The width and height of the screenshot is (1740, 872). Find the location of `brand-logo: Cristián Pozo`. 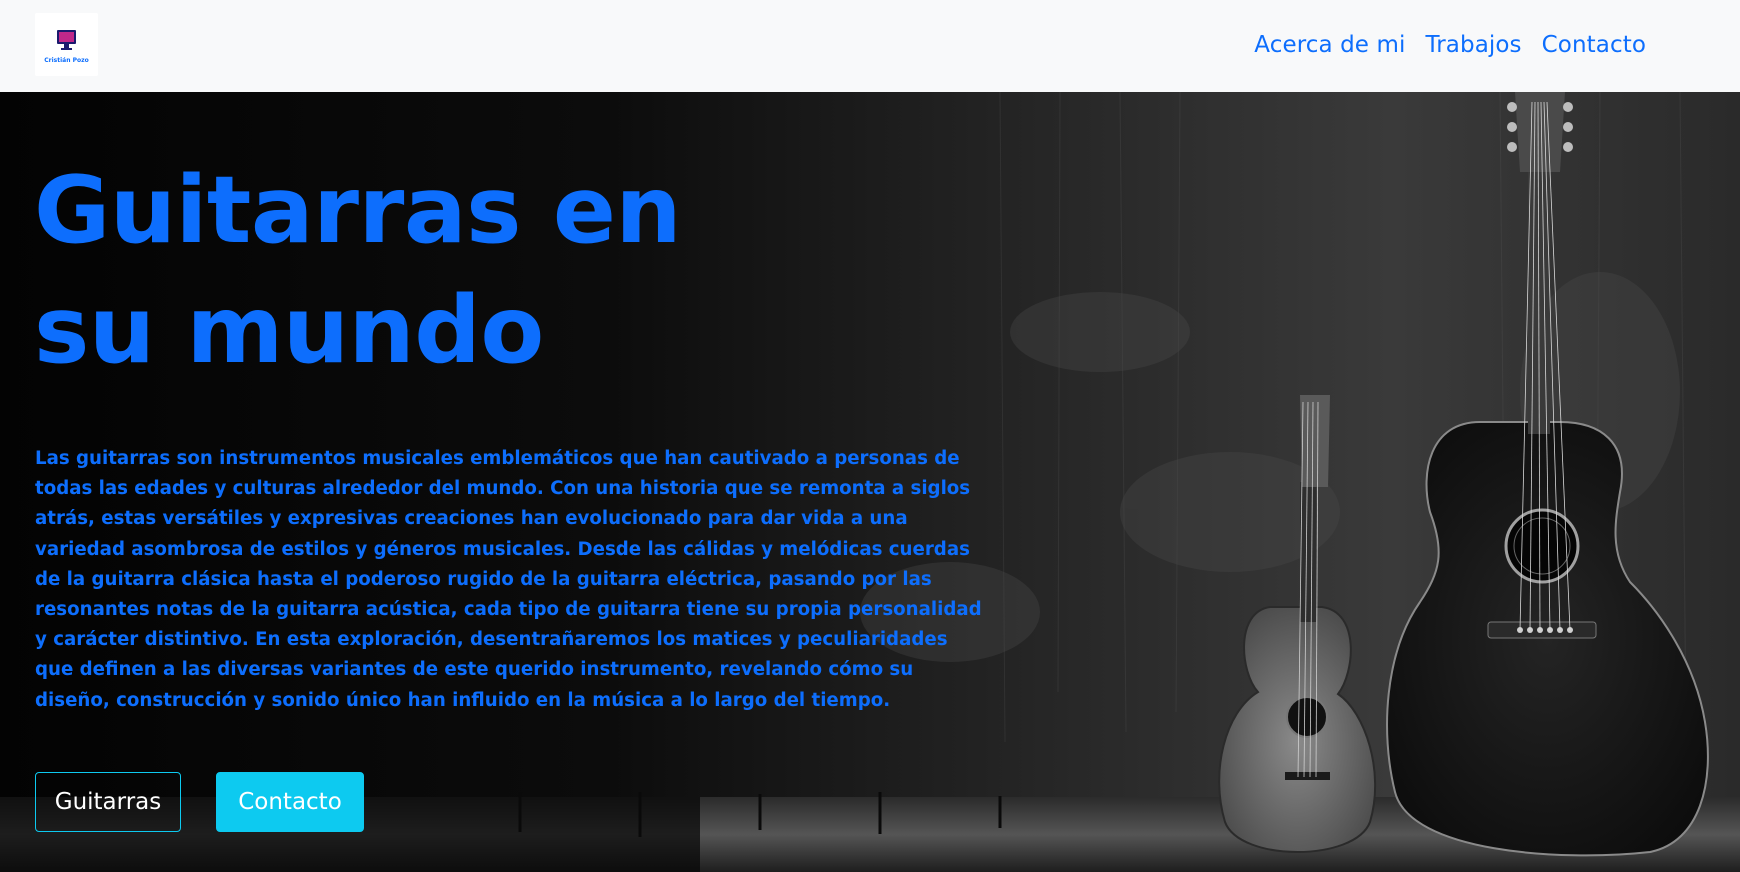

brand-logo: Cristián Pozo is located at coordinates (66, 44).